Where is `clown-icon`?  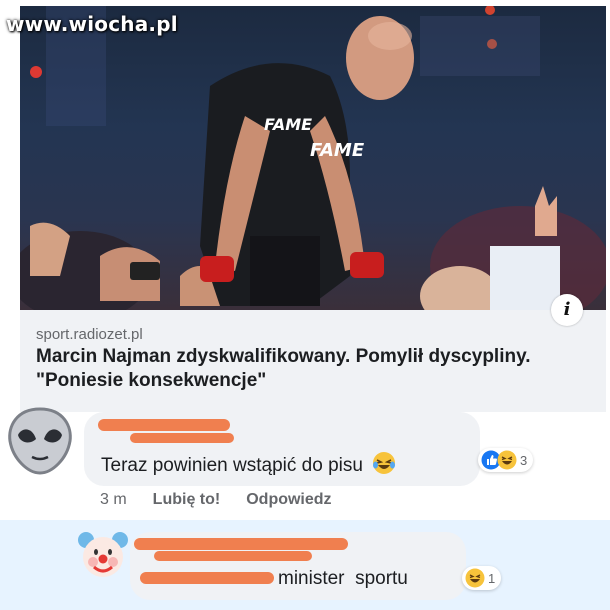 clown-icon is located at coordinates (103, 554).